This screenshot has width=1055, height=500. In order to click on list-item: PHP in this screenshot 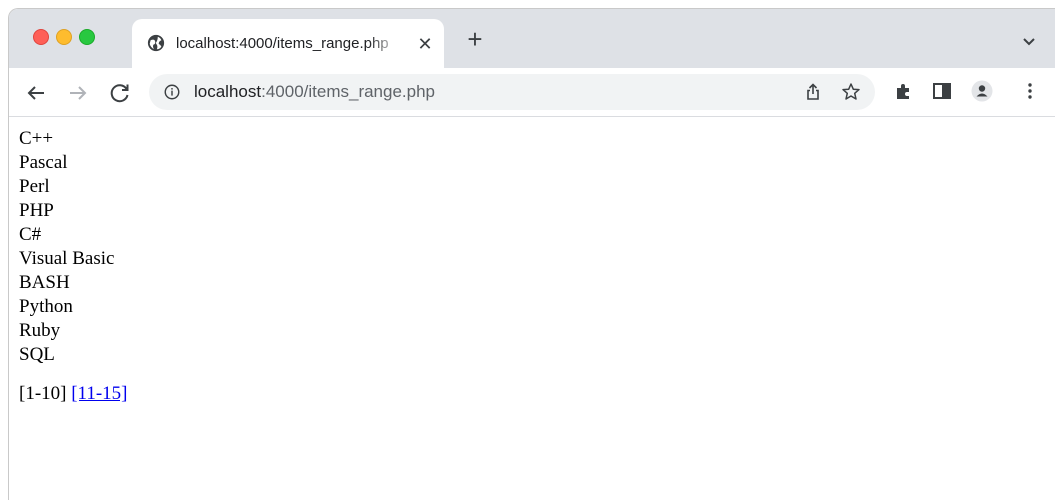, I will do `click(36, 210)`.